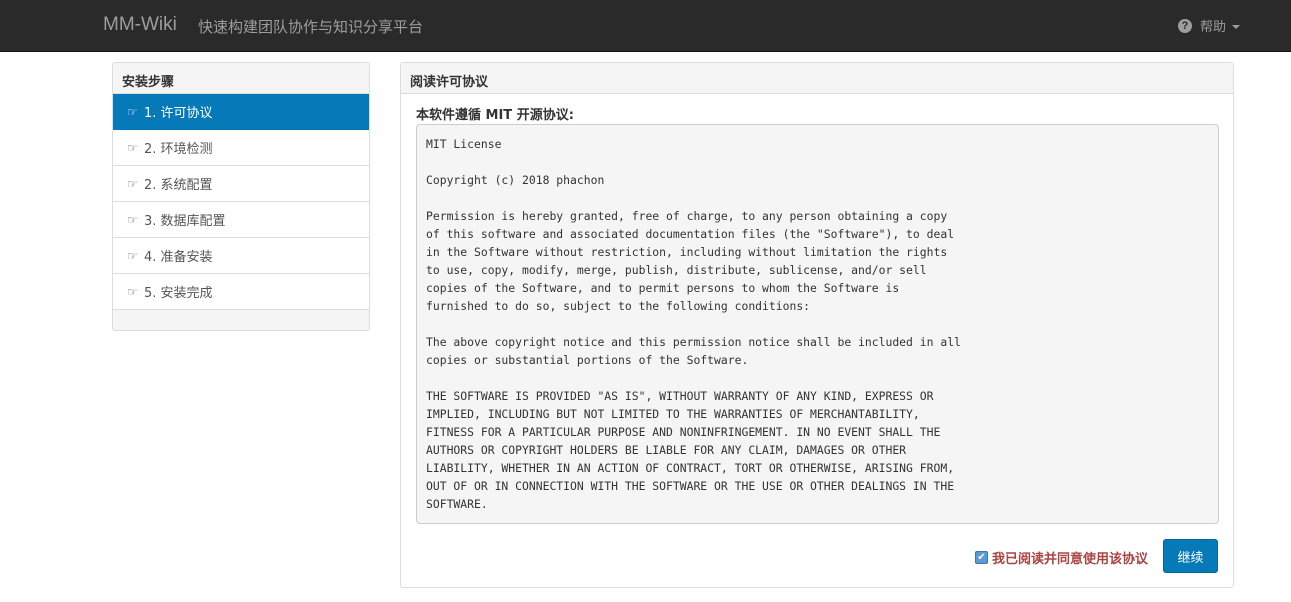 The height and width of the screenshot is (602, 1291). Describe the element at coordinates (185, 221) in the screenshot. I see `step-label: 3. 数据库配置` at that location.